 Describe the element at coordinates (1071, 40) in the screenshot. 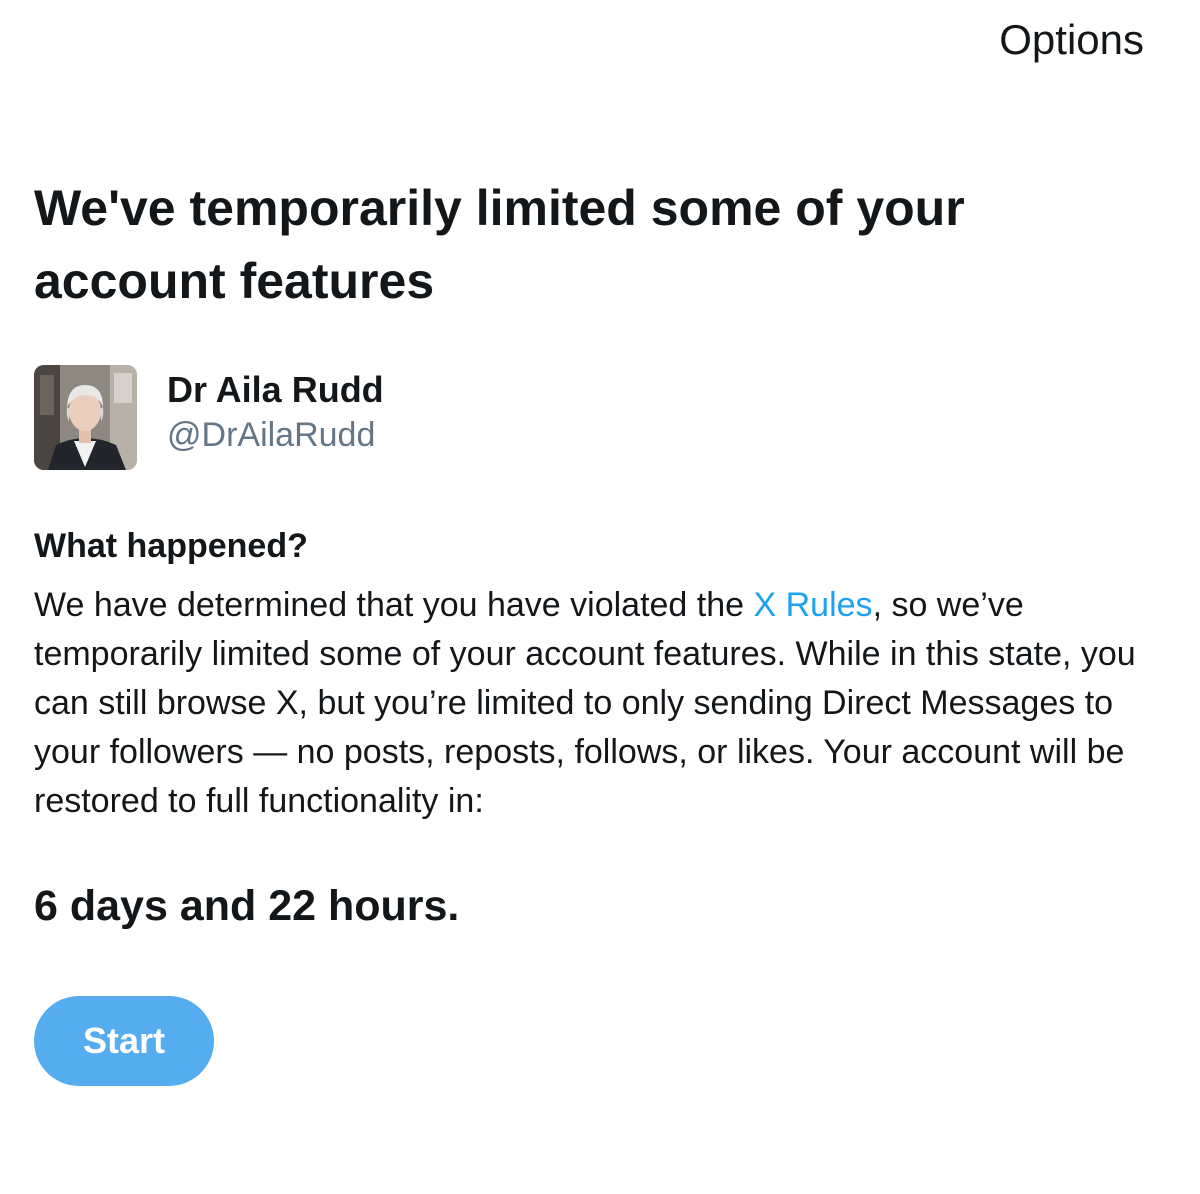

I see `options-button: Options` at that location.